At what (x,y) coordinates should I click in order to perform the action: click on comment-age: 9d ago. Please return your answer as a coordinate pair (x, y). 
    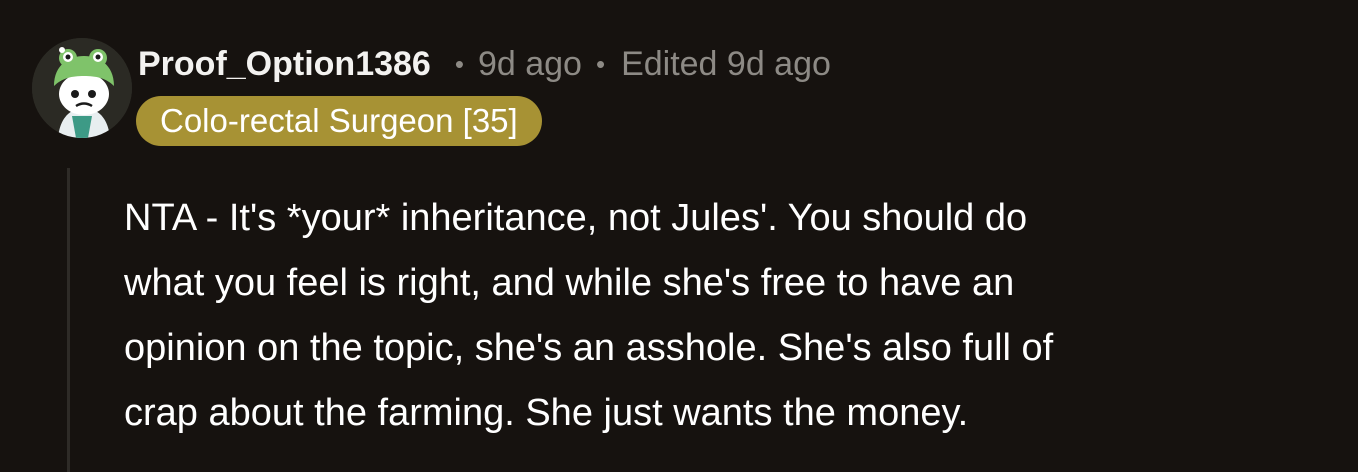
    Looking at the image, I should click on (530, 64).